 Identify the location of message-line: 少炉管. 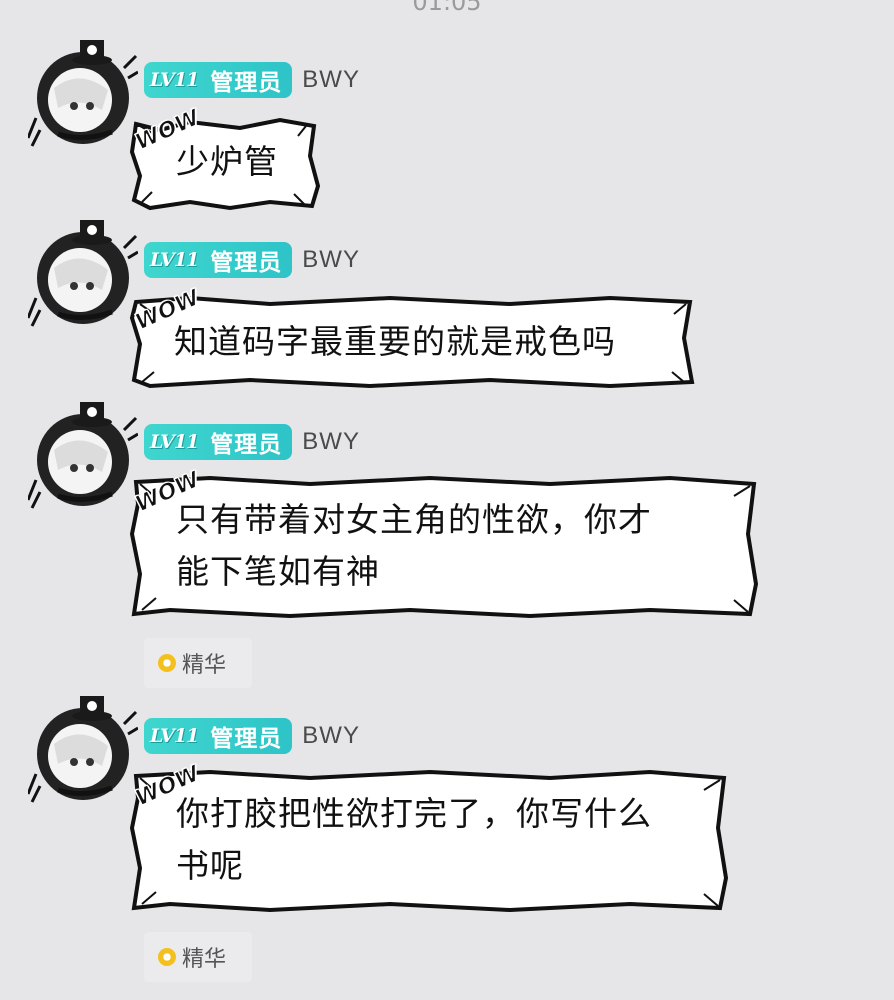
(227, 161).